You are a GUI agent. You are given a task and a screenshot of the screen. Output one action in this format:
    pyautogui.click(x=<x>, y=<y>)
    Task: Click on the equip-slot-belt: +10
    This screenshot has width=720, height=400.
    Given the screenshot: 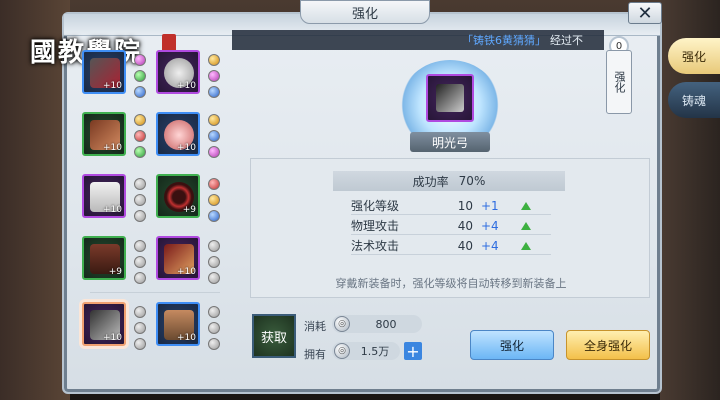 What is the action you would take?
    pyautogui.click(x=178, y=258)
    